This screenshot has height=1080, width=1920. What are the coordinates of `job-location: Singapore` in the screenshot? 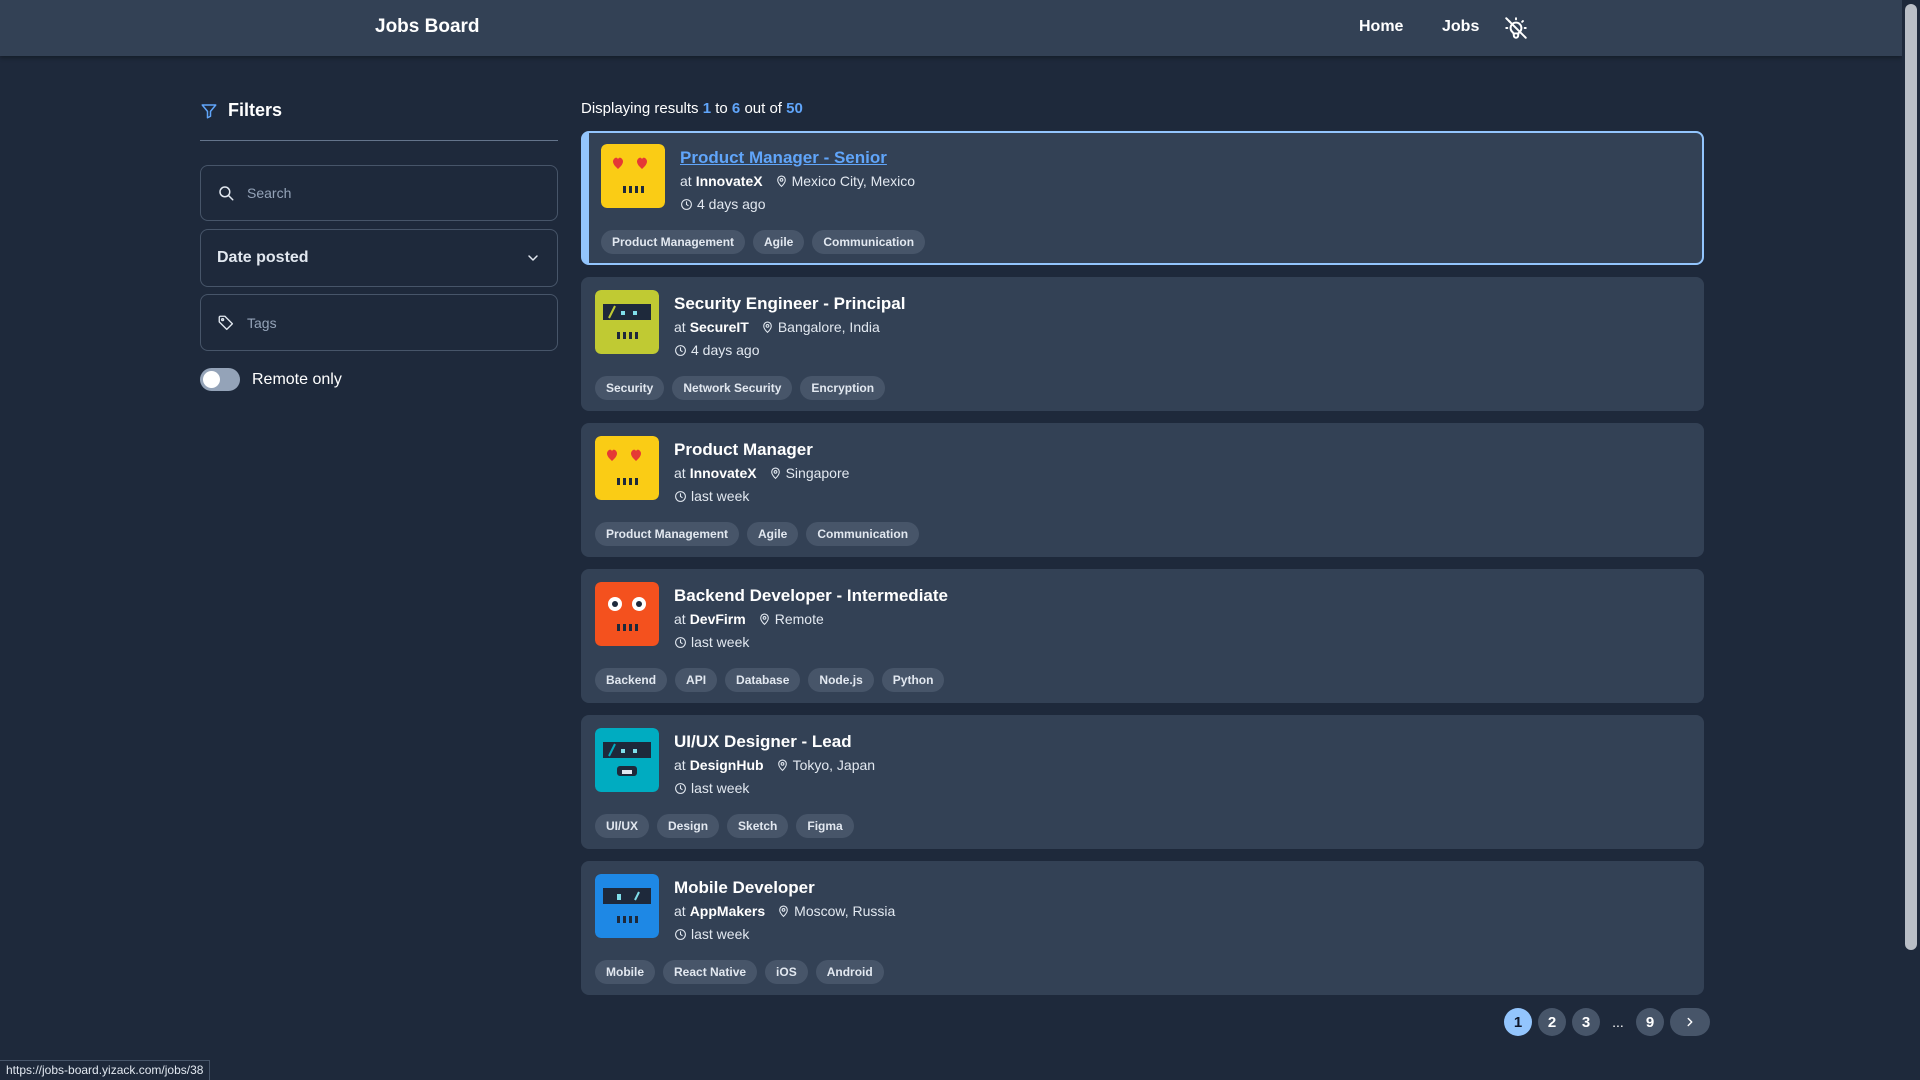 It's located at (817, 473).